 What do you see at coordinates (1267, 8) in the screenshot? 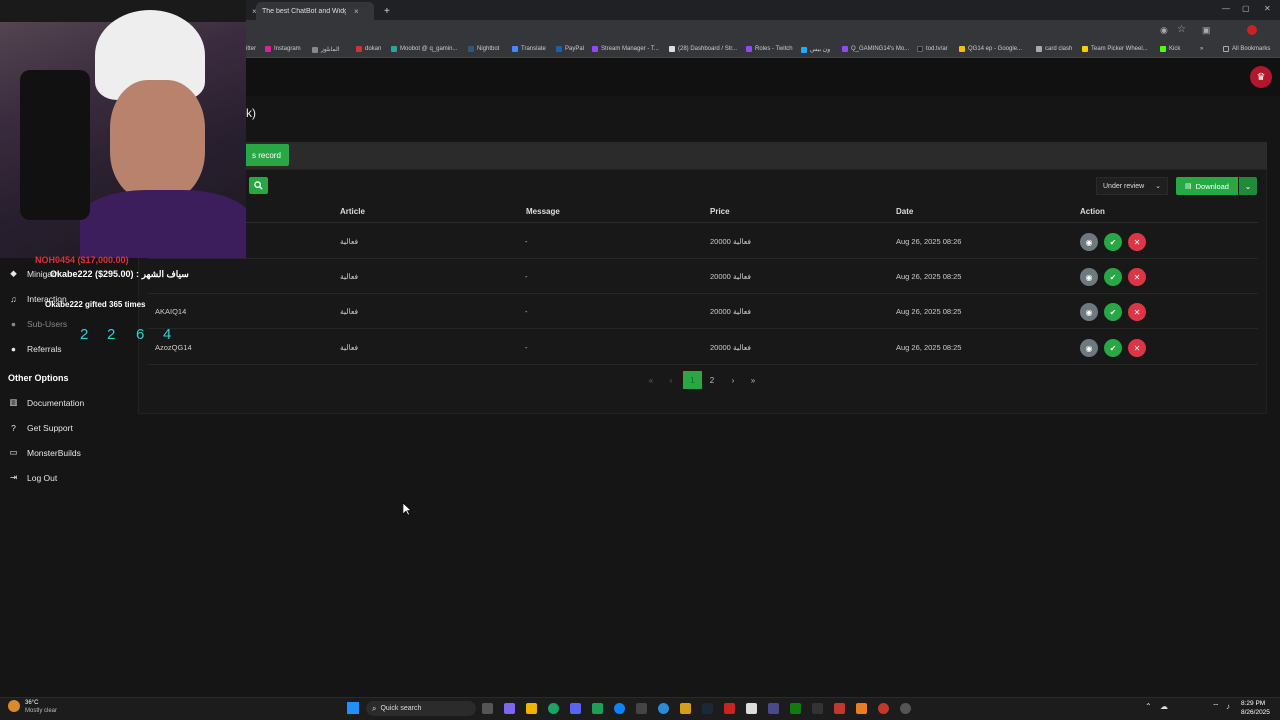
I see `close-window-icon: ✕` at bounding box center [1267, 8].